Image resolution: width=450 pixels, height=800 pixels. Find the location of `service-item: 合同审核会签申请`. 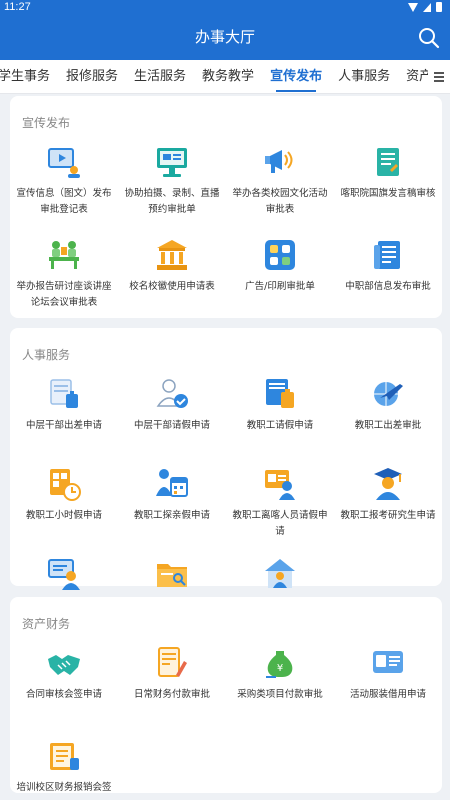

service-item: 合同审核会签申请 is located at coordinates (64, 687).